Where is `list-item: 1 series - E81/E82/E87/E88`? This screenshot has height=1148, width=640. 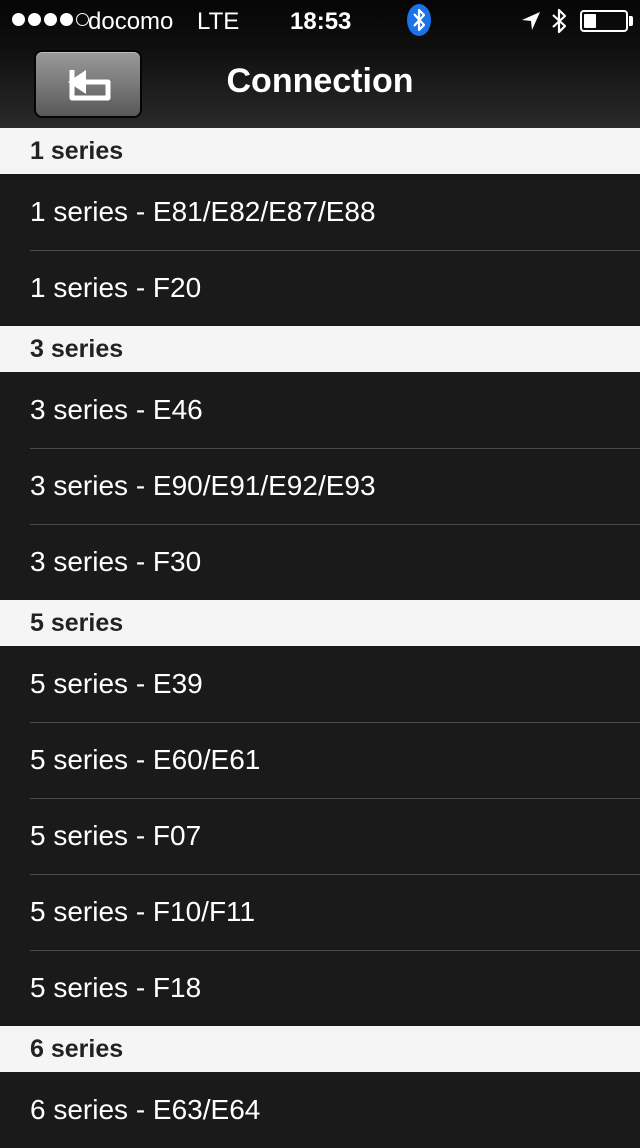
list-item: 1 series - E81/E82/E87/E88 is located at coordinates (320, 212).